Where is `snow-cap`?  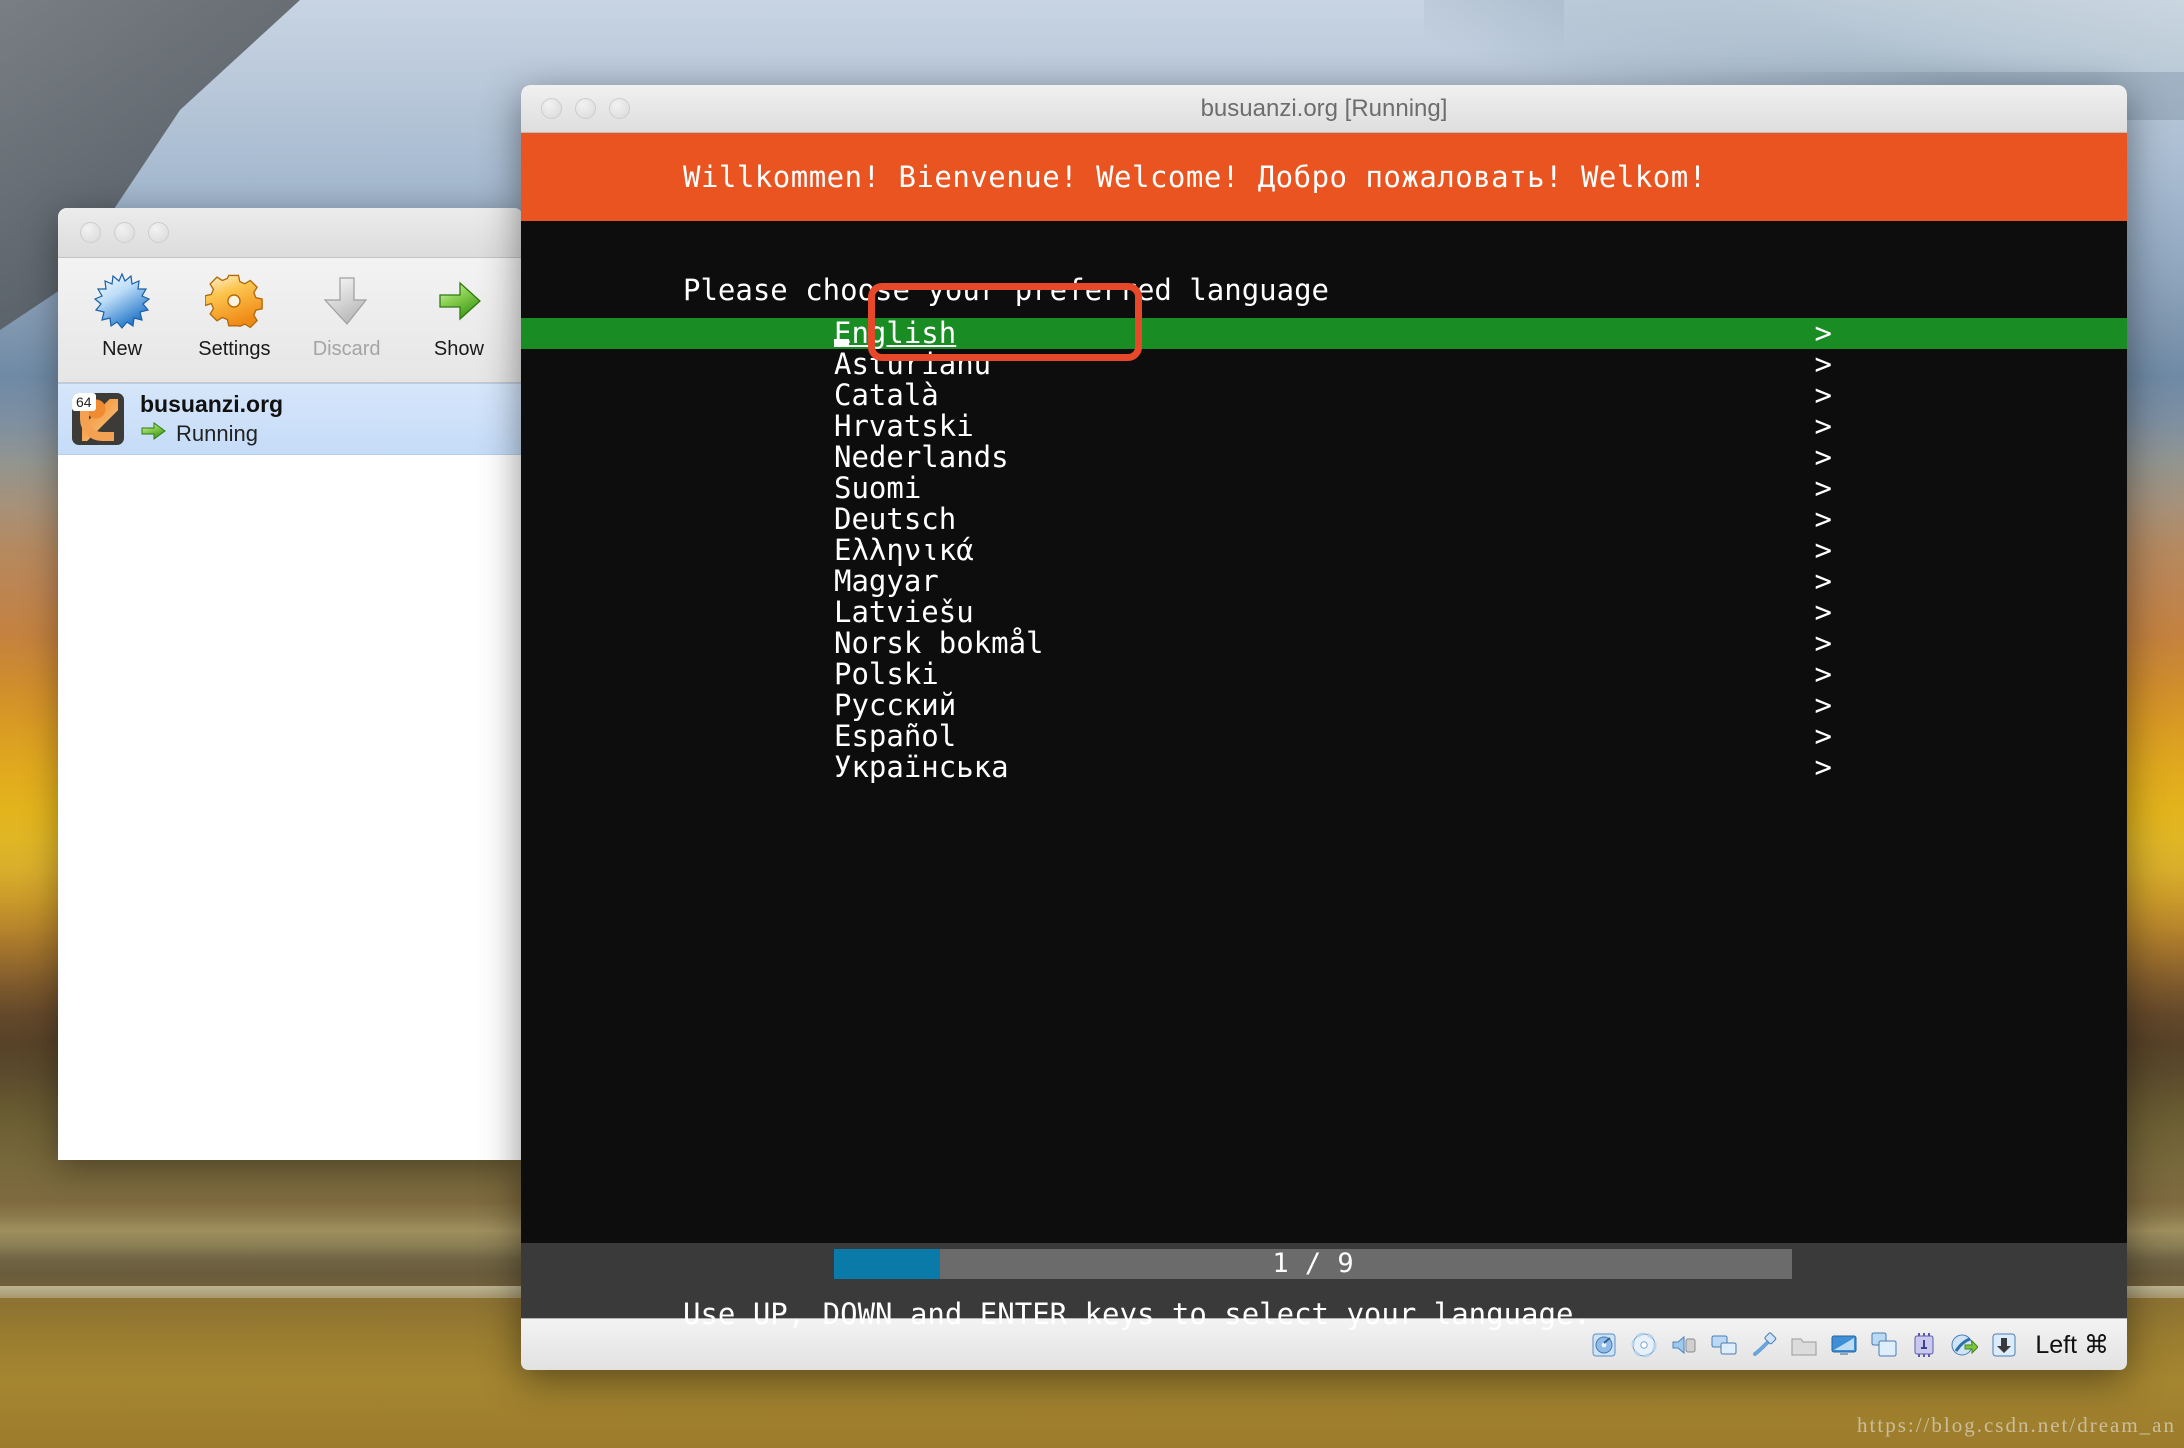 snow-cap is located at coordinates (1874, 36).